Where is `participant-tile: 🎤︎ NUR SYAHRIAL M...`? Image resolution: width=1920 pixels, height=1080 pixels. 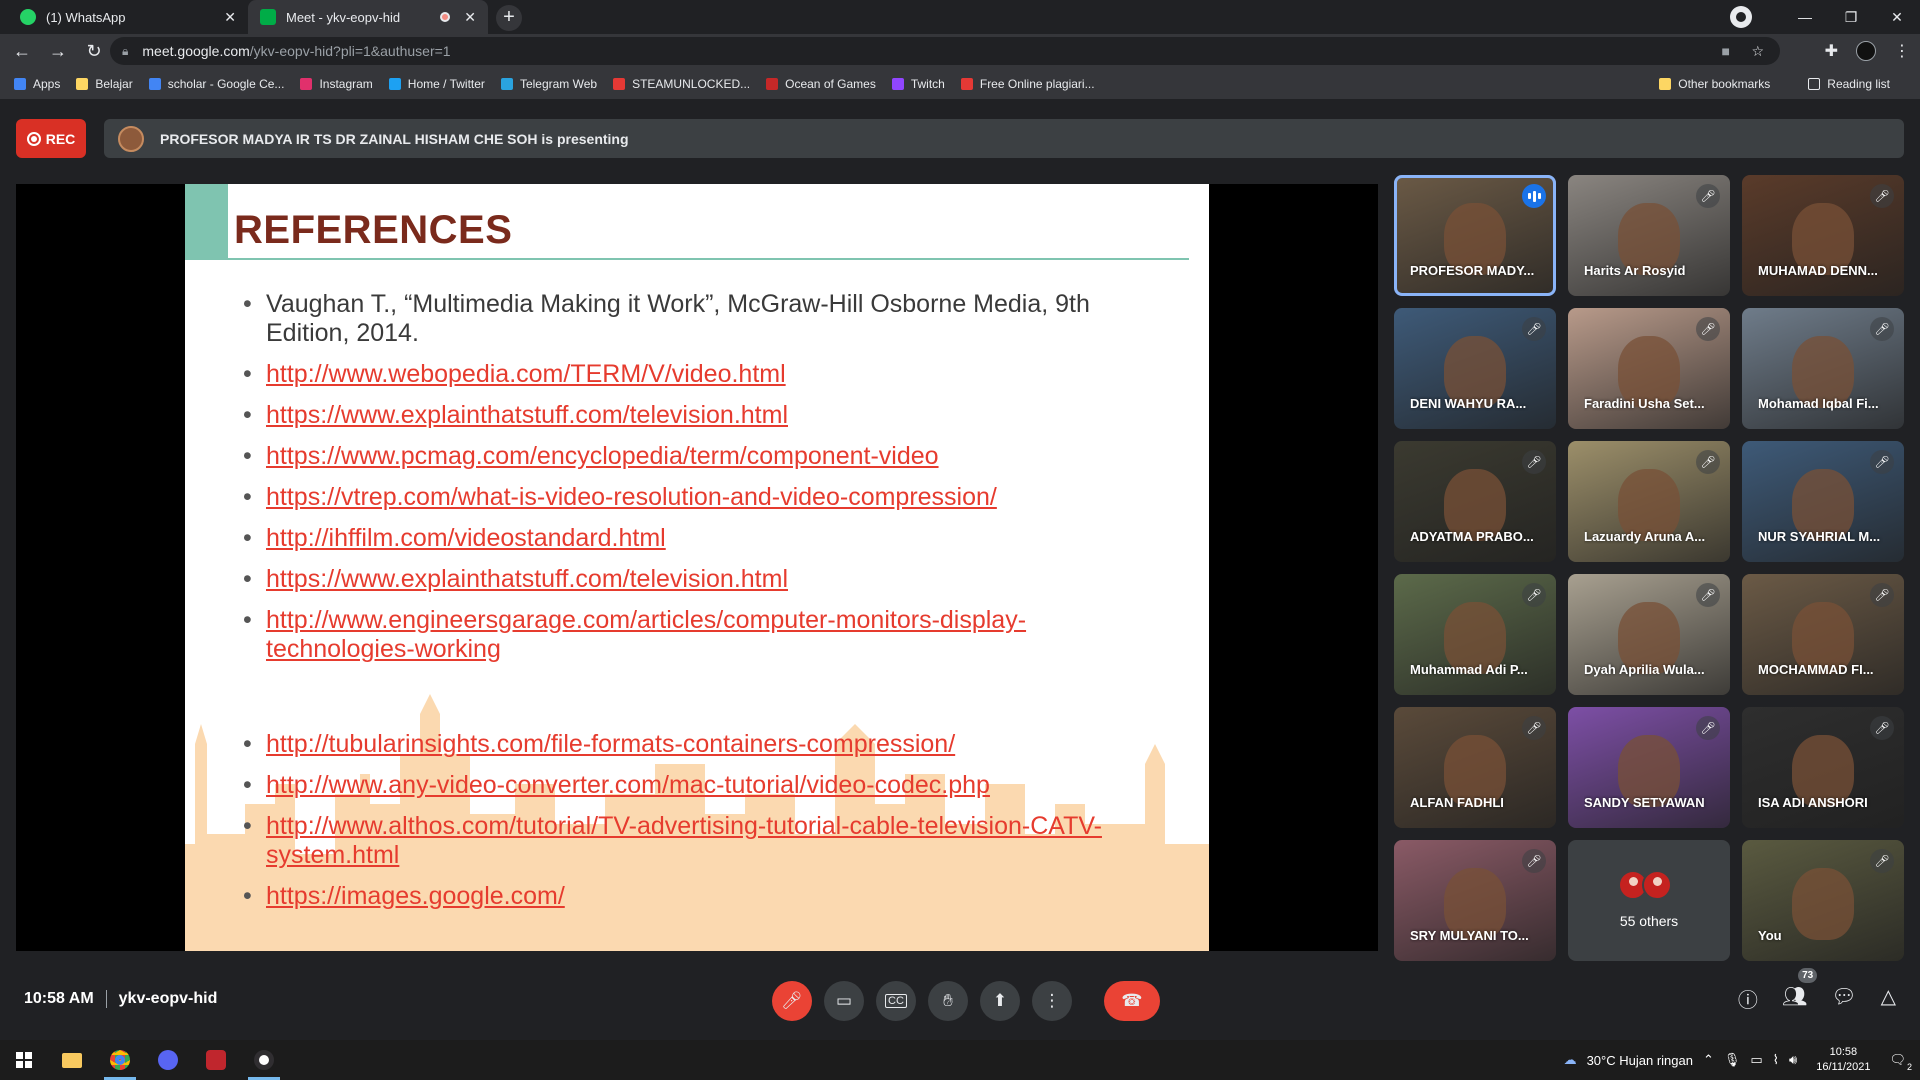
participant-tile: 🎤︎ NUR SYAHRIAL M... is located at coordinates (1823, 501).